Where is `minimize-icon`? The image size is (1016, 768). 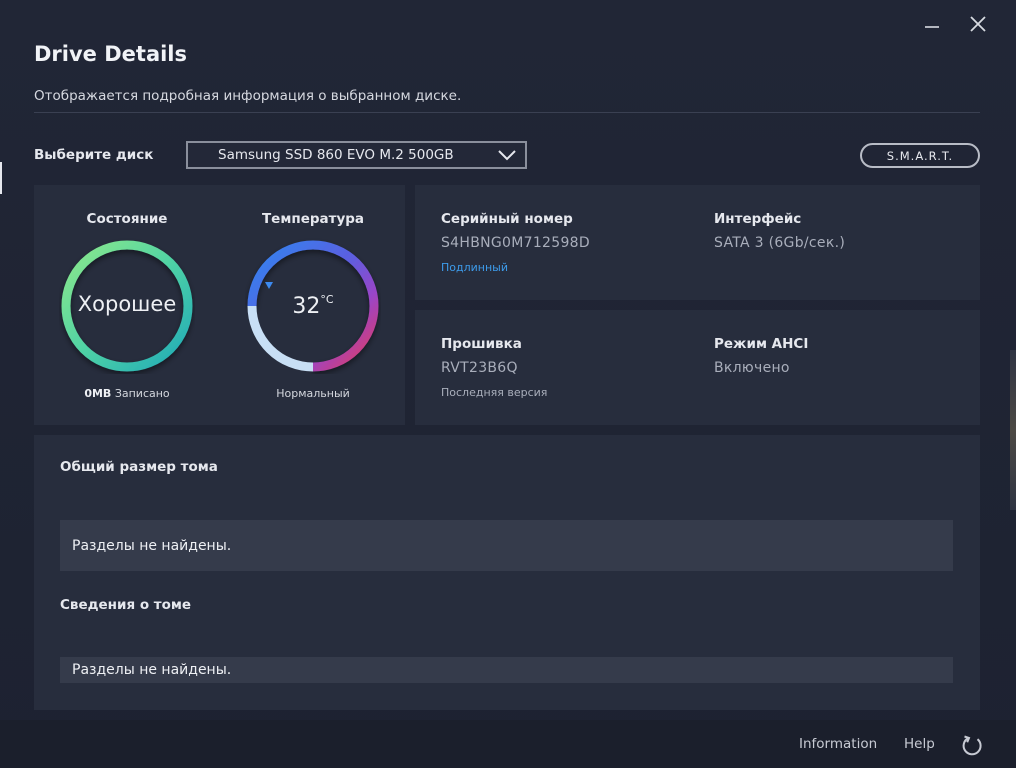 minimize-icon is located at coordinates (932, 27).